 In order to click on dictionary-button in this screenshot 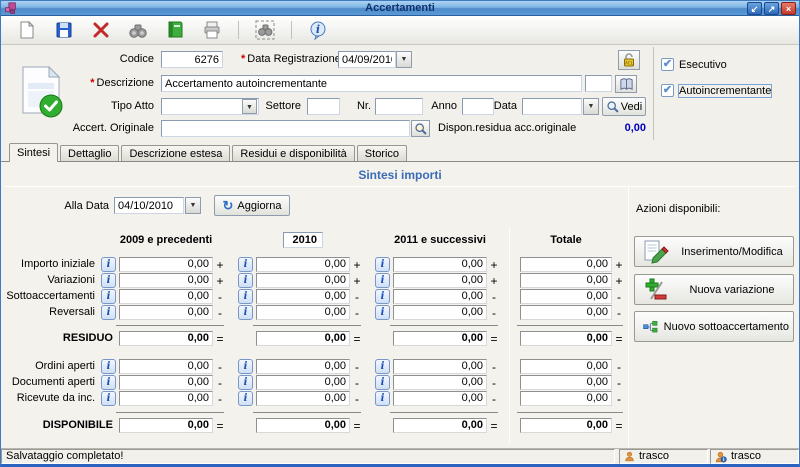, I will do `click(626, 84)`.